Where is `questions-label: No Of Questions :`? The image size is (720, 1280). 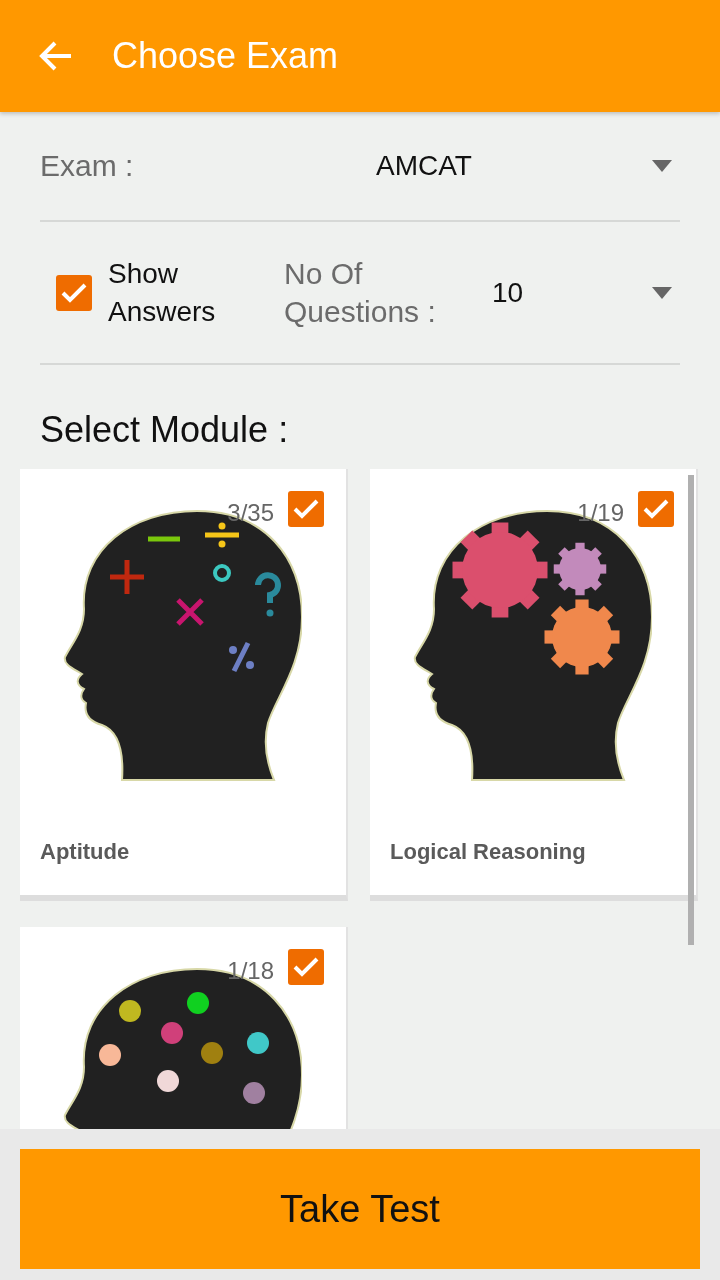 questions-label: No Of Questions : is located at coordinates (360, 292).